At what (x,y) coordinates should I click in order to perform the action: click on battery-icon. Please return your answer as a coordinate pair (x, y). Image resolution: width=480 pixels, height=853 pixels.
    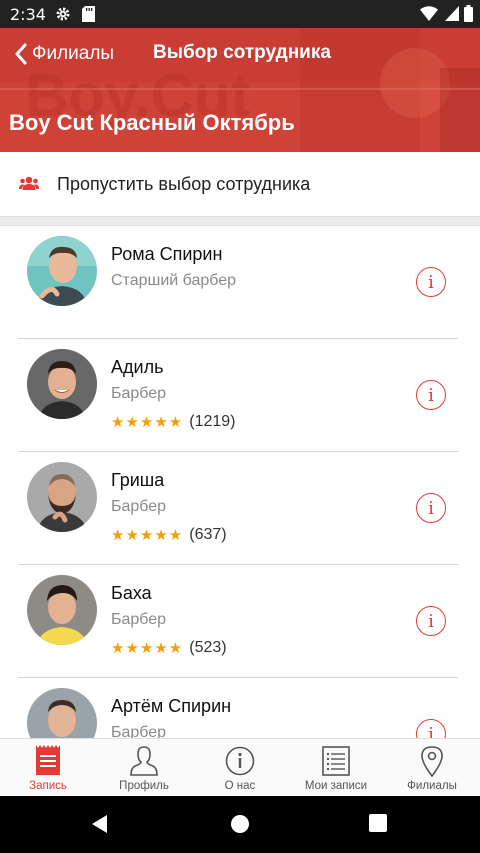
    Looking at the image, I should click on (468, 13).